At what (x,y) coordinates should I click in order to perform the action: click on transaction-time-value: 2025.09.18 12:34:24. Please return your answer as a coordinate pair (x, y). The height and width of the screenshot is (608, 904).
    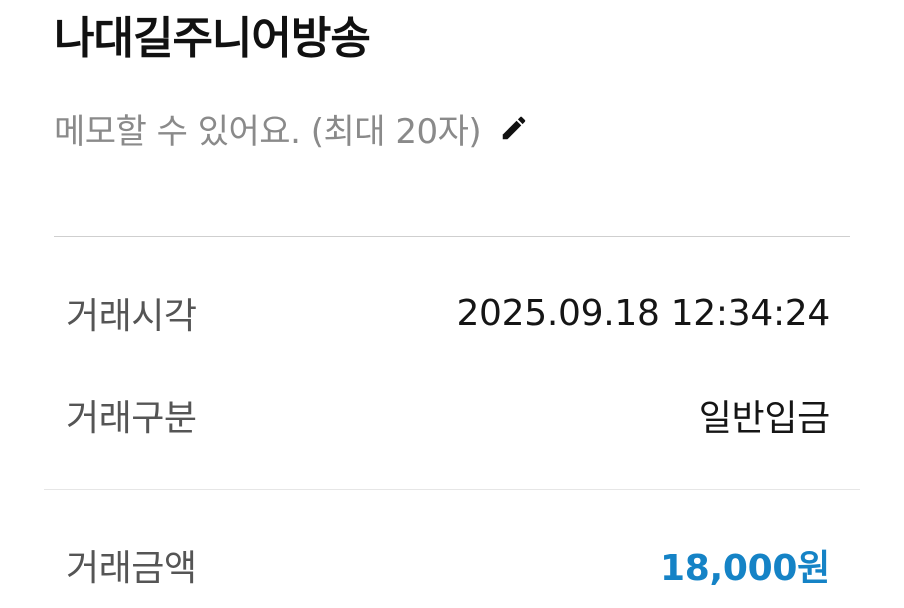
    Looking at the image, I should click on (643, 313).